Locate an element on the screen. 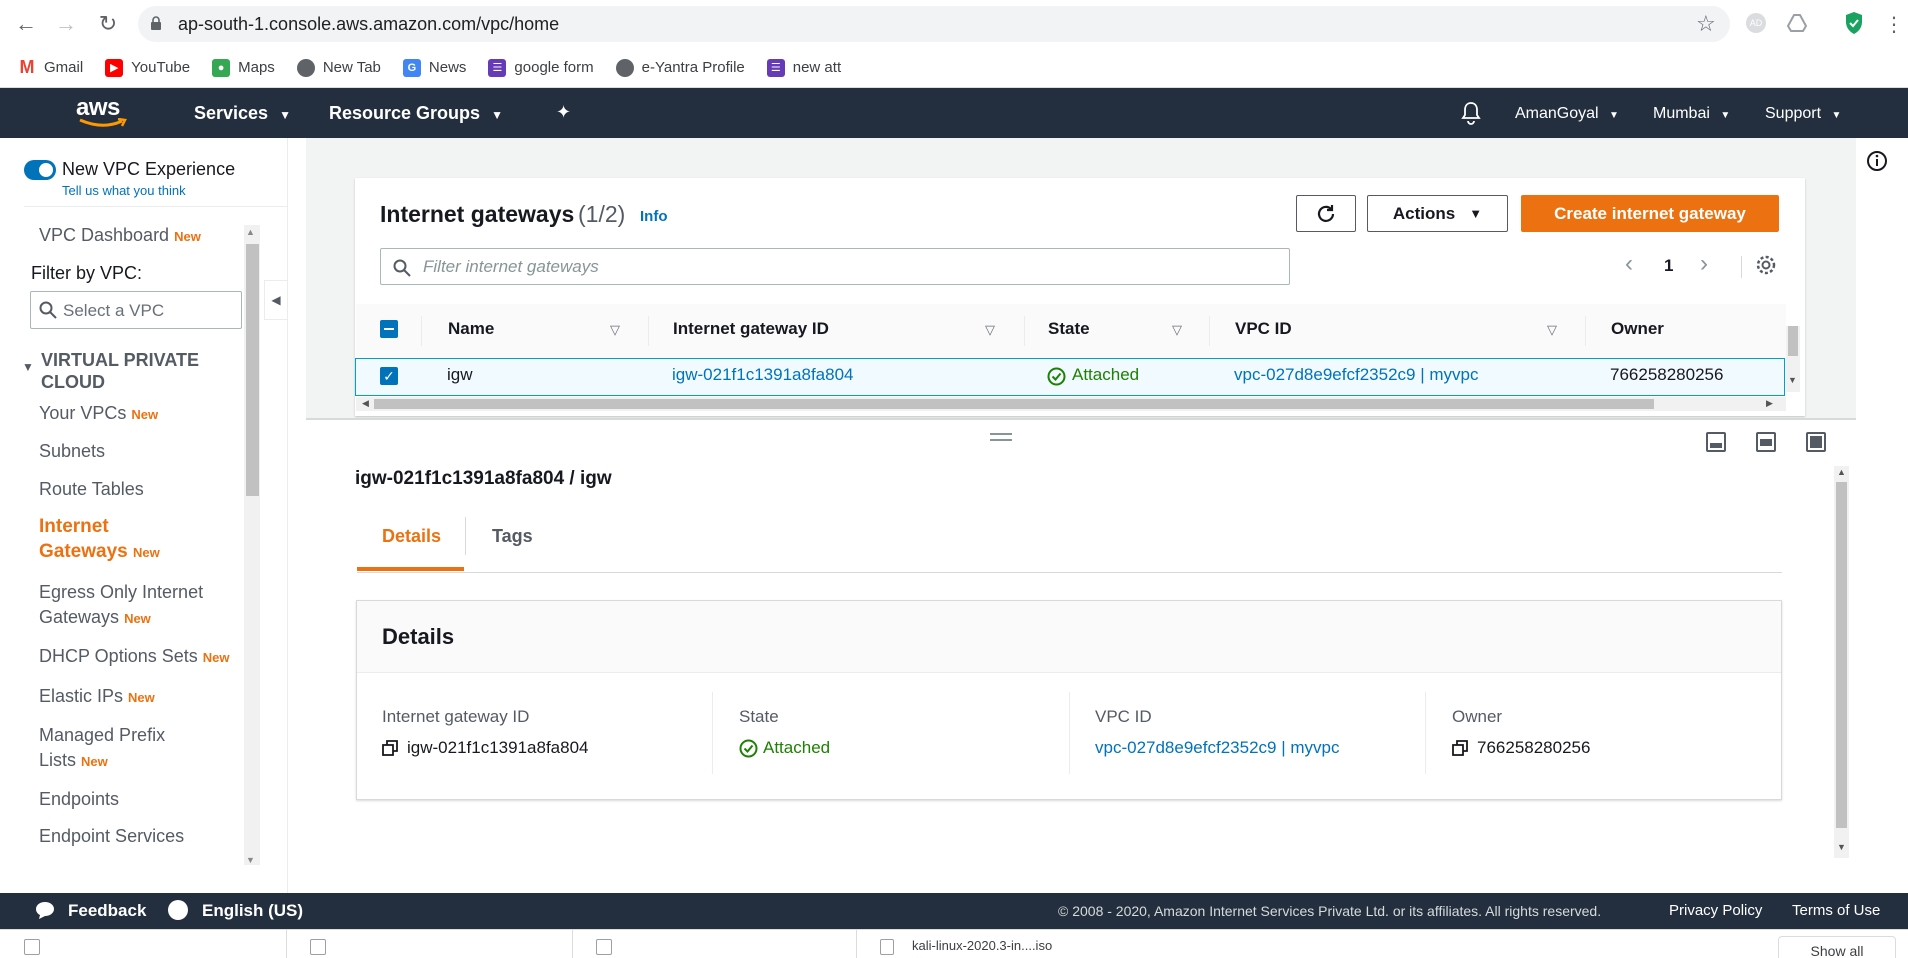  panel-side-icon is located at coordinates (1766, 442).